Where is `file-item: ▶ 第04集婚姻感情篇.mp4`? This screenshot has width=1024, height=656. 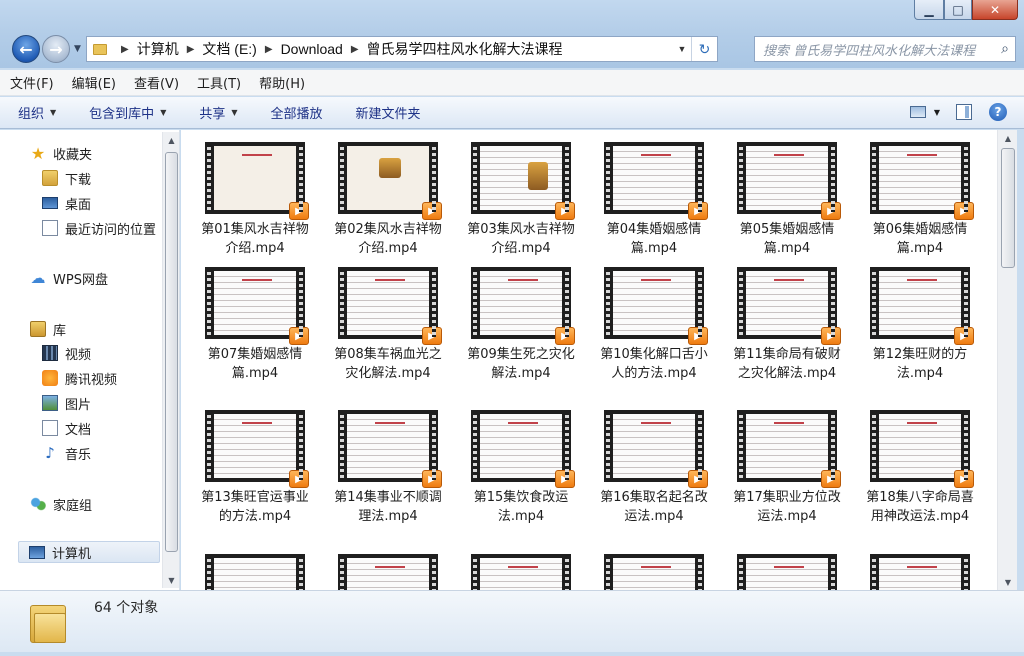
file-item: ▶ 第04集婚姻感情篇.mp4 is located at coordinates (646, 196).